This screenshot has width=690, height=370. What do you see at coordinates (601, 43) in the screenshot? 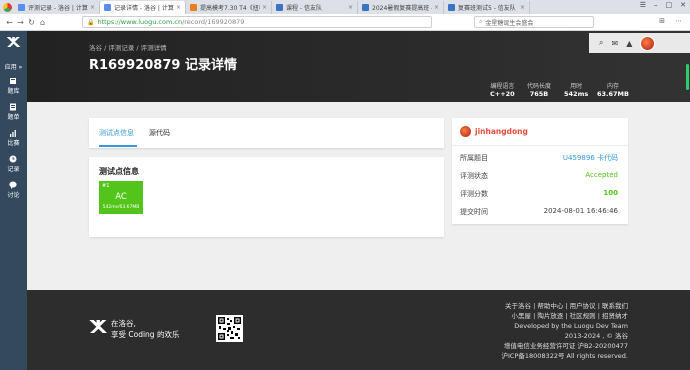
I see `search-icon: ⌕` at bounding box center [601, 43].